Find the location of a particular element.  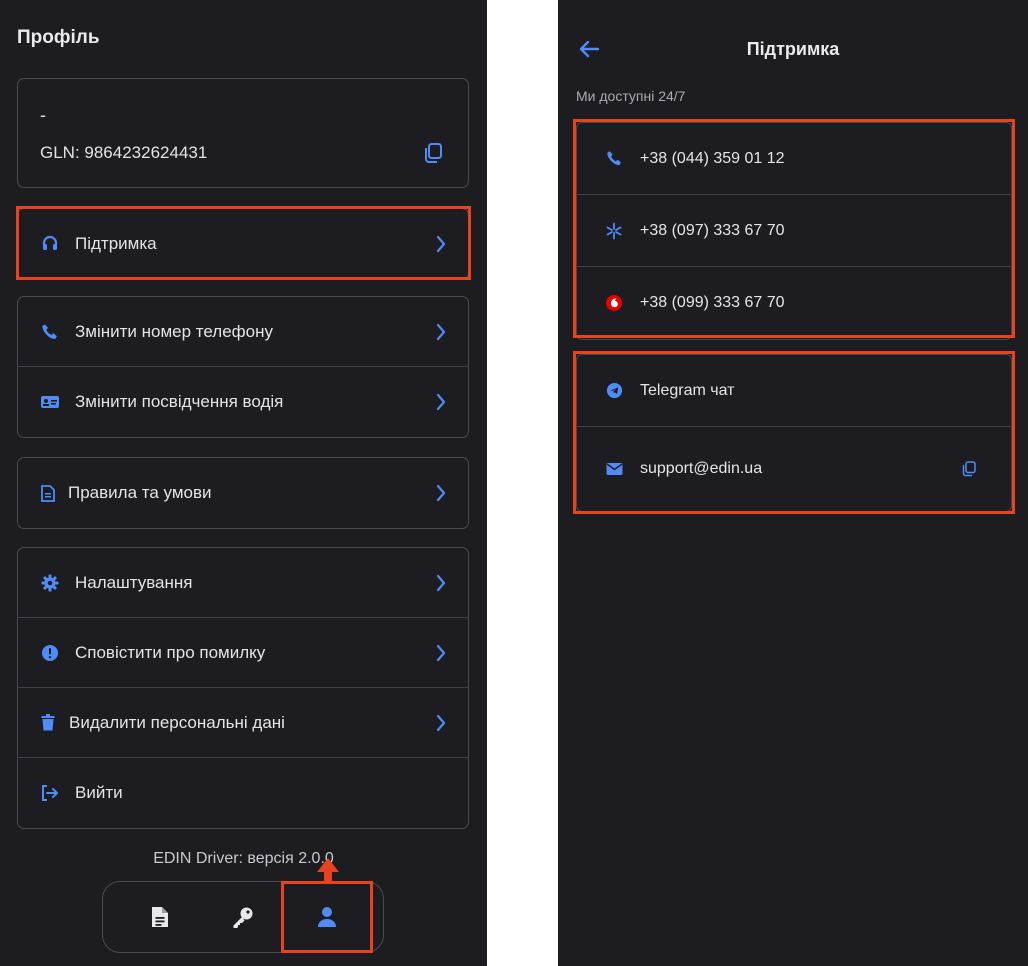

menu-item-terms: Правила та умови is located at coordinates (243, 493).